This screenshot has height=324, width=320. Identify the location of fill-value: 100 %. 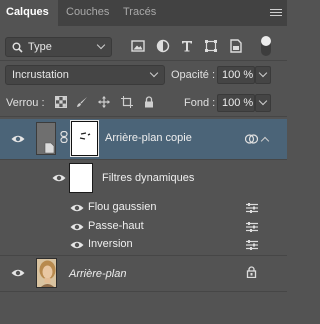
(238, 103).